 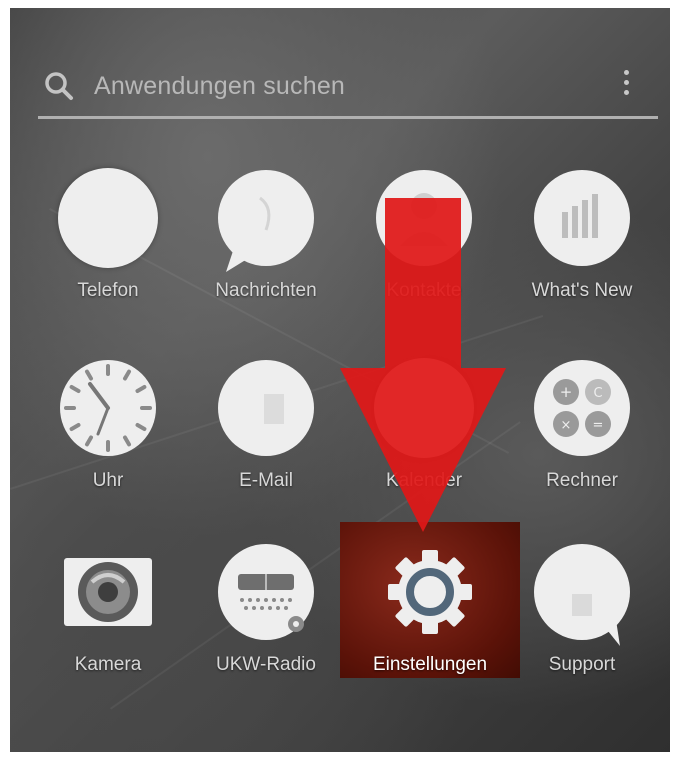 I want to click on search-underline, so click(x=348, y=117).